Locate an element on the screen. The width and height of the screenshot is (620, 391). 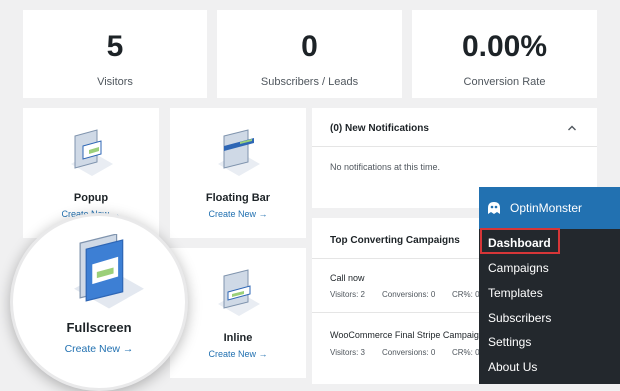
menu-item-settings: Settings is located at coordinates (509, 342).